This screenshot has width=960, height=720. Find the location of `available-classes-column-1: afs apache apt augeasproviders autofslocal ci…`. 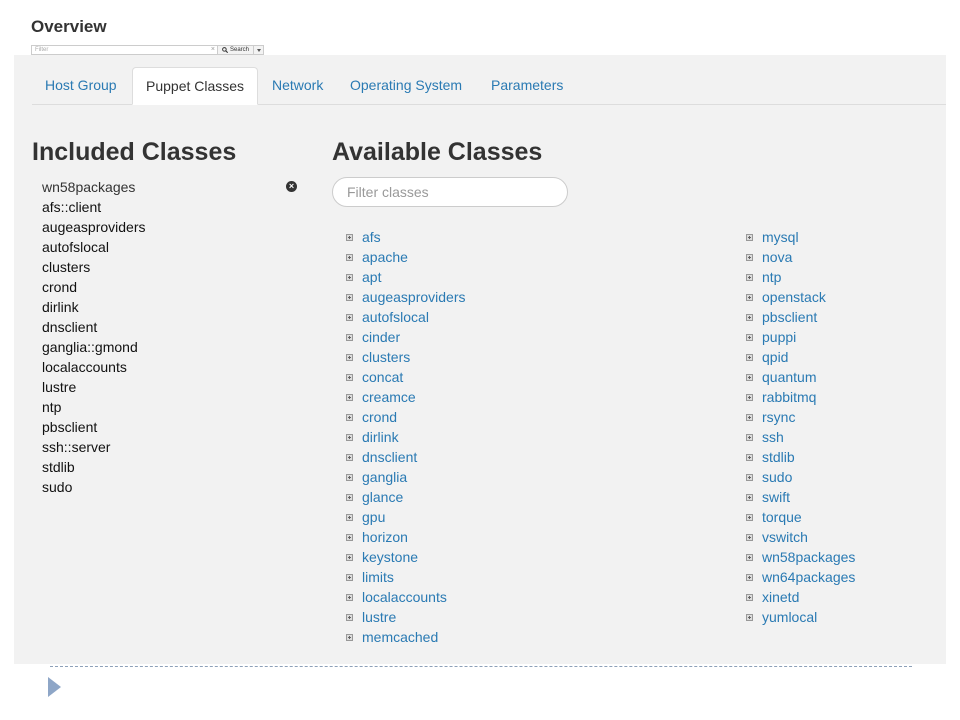

available-classes-column-1: afs apache apt augeasproviders autofslocal ci… is located at coordinates (406, 437).